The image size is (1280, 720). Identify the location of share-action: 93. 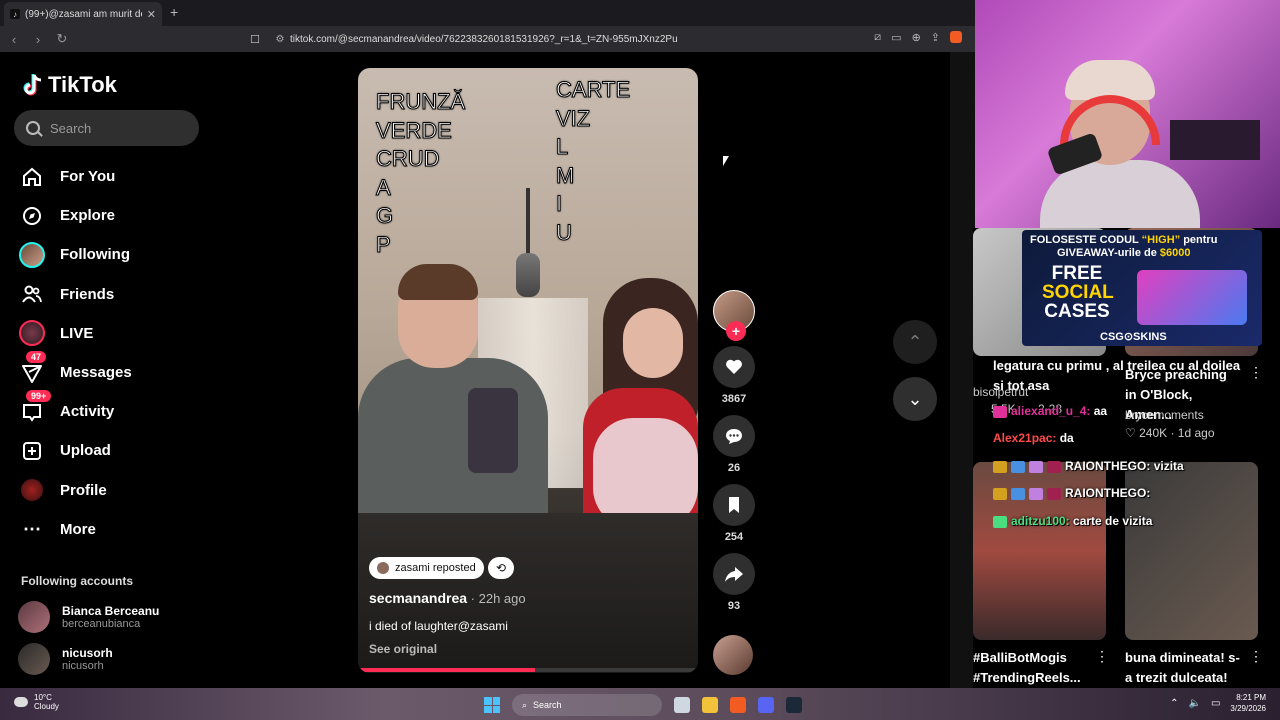
(734, 587).